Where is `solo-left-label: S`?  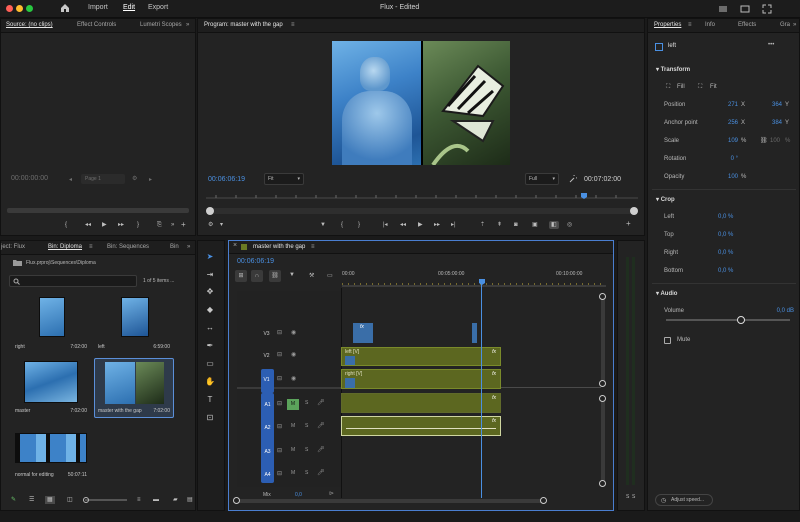 solo-left-label: S is located at coordinates (627, 497).